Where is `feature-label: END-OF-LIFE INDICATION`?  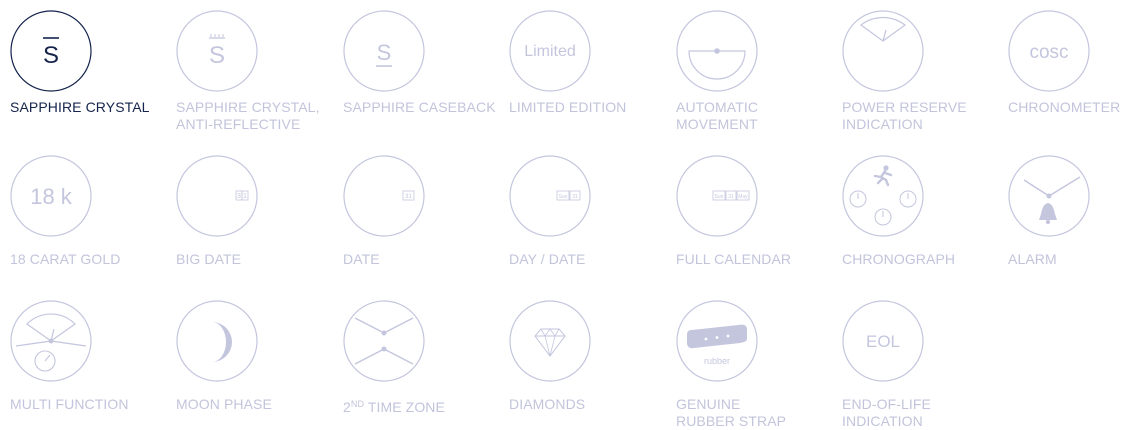 feature-label: END-OF-LIFE INDICATION is located at coordinates (886, 412).